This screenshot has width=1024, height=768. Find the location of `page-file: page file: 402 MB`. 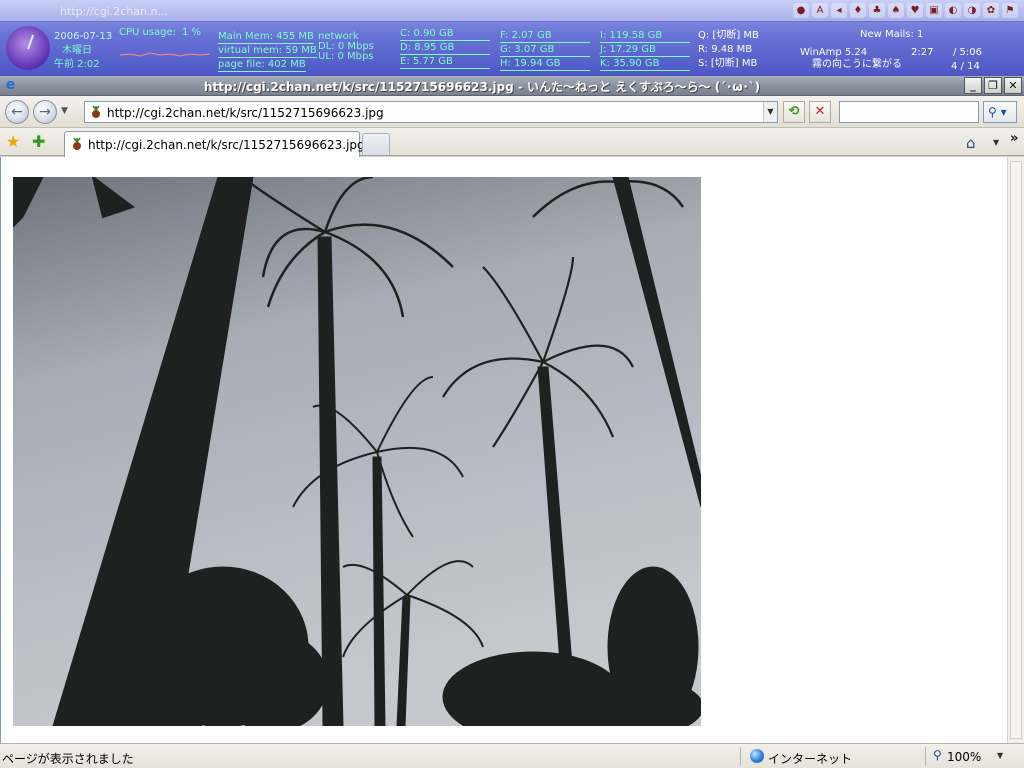

page-file: page file: 402 MB is located at coordinates (262, 65).